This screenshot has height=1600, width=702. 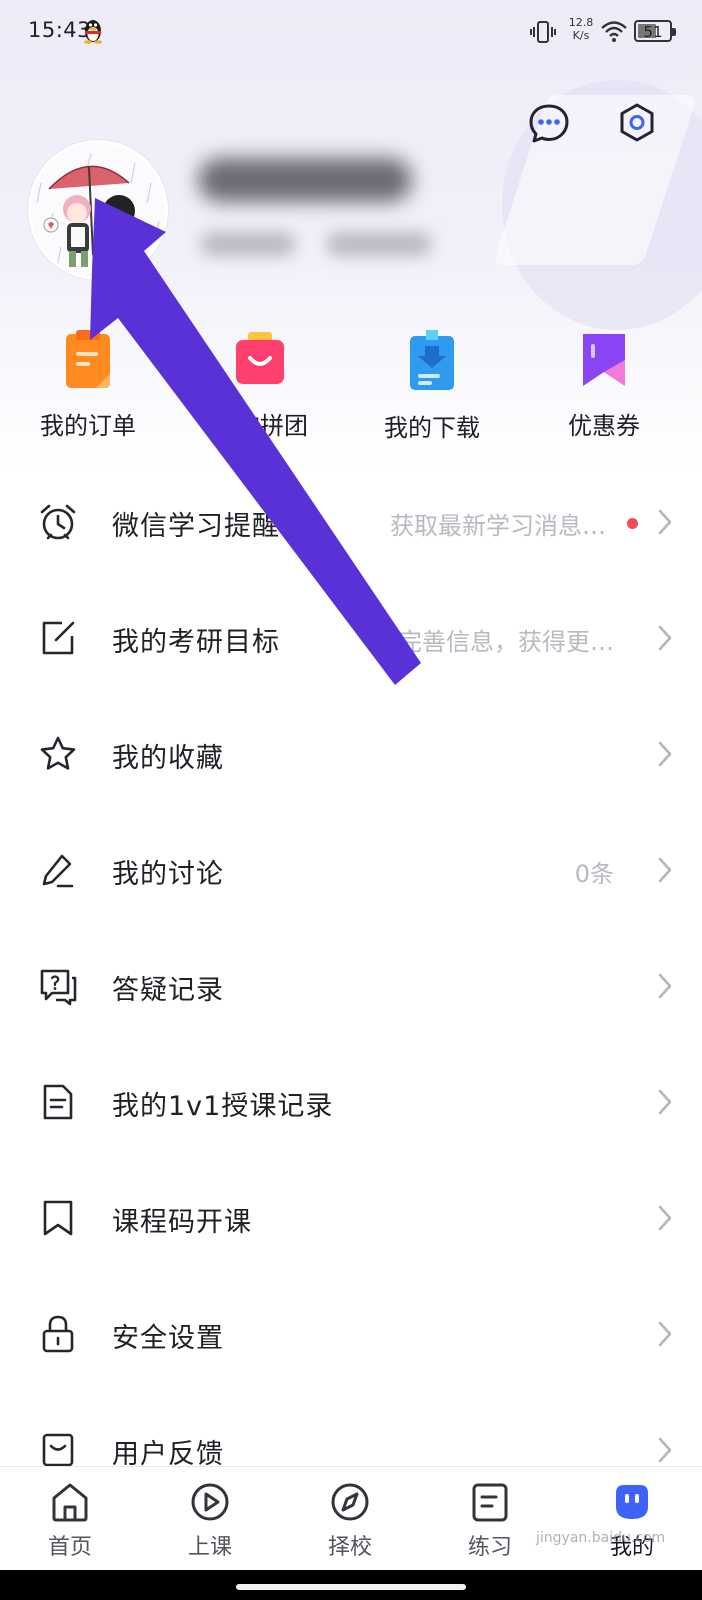 I want to click on shopping-bag-icon, so click(x=260, y=358).